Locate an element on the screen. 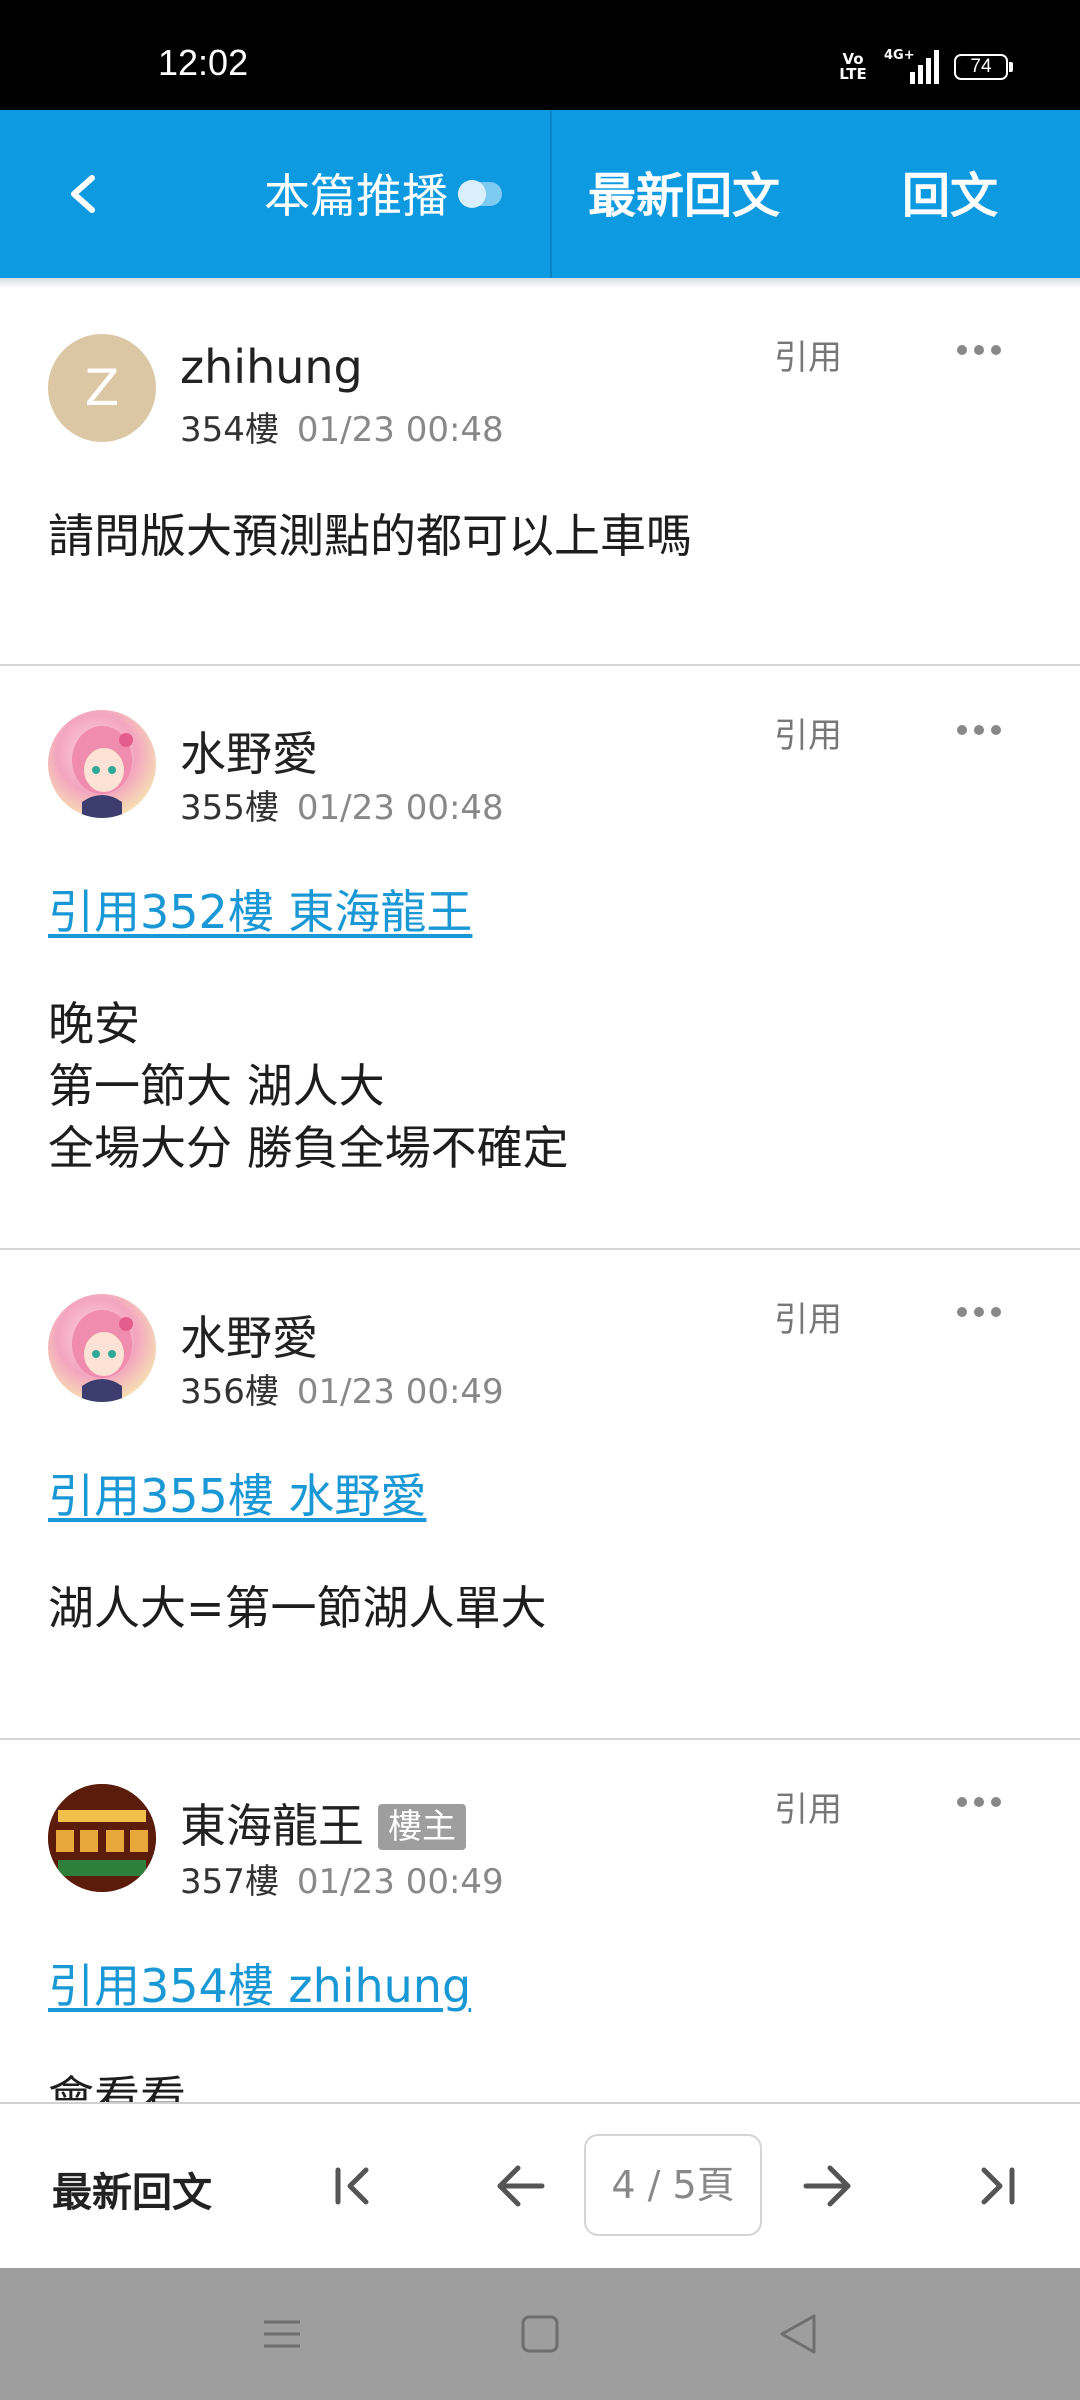 This screenshot has height=2400, width=1080. avatar: Z is located at coordinates (102, 388).